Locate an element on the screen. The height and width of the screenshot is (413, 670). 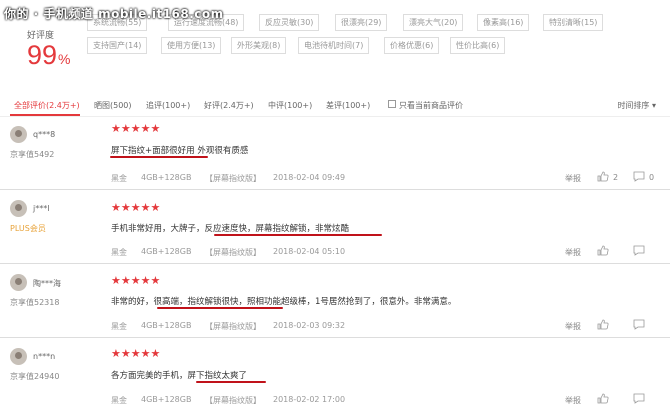
user-level: 京享值24940 is located at coordinates (35, 376).